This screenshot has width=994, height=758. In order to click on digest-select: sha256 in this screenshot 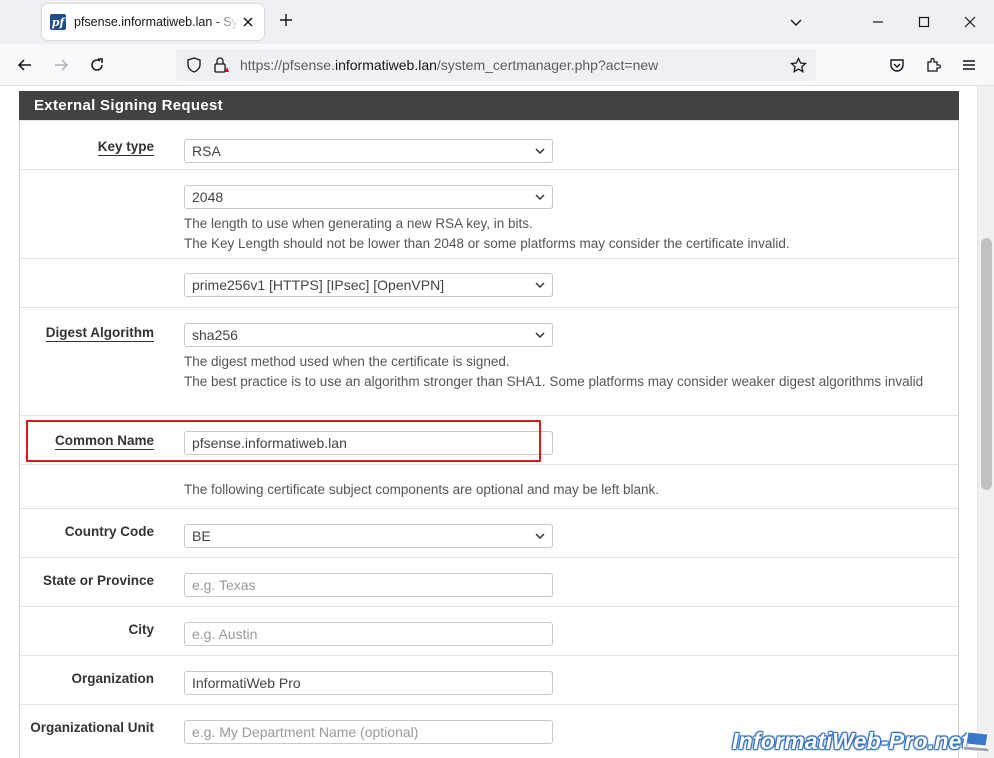, I will do `click(368, 335)`.